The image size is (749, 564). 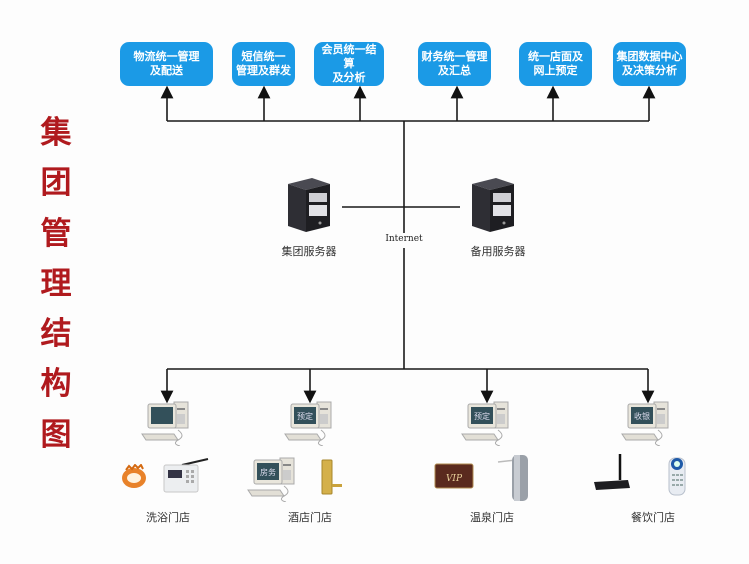 What do you see at coordinates (404, 239) in the screenshot?
I see `internet-label: Internet` at bounding box center [404, 239].